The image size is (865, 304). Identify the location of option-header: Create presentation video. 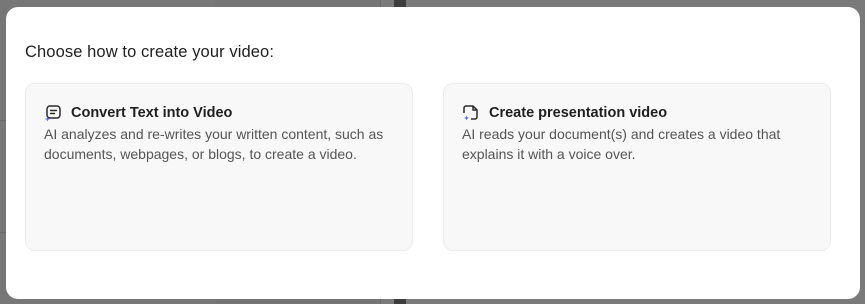
(564, 113).